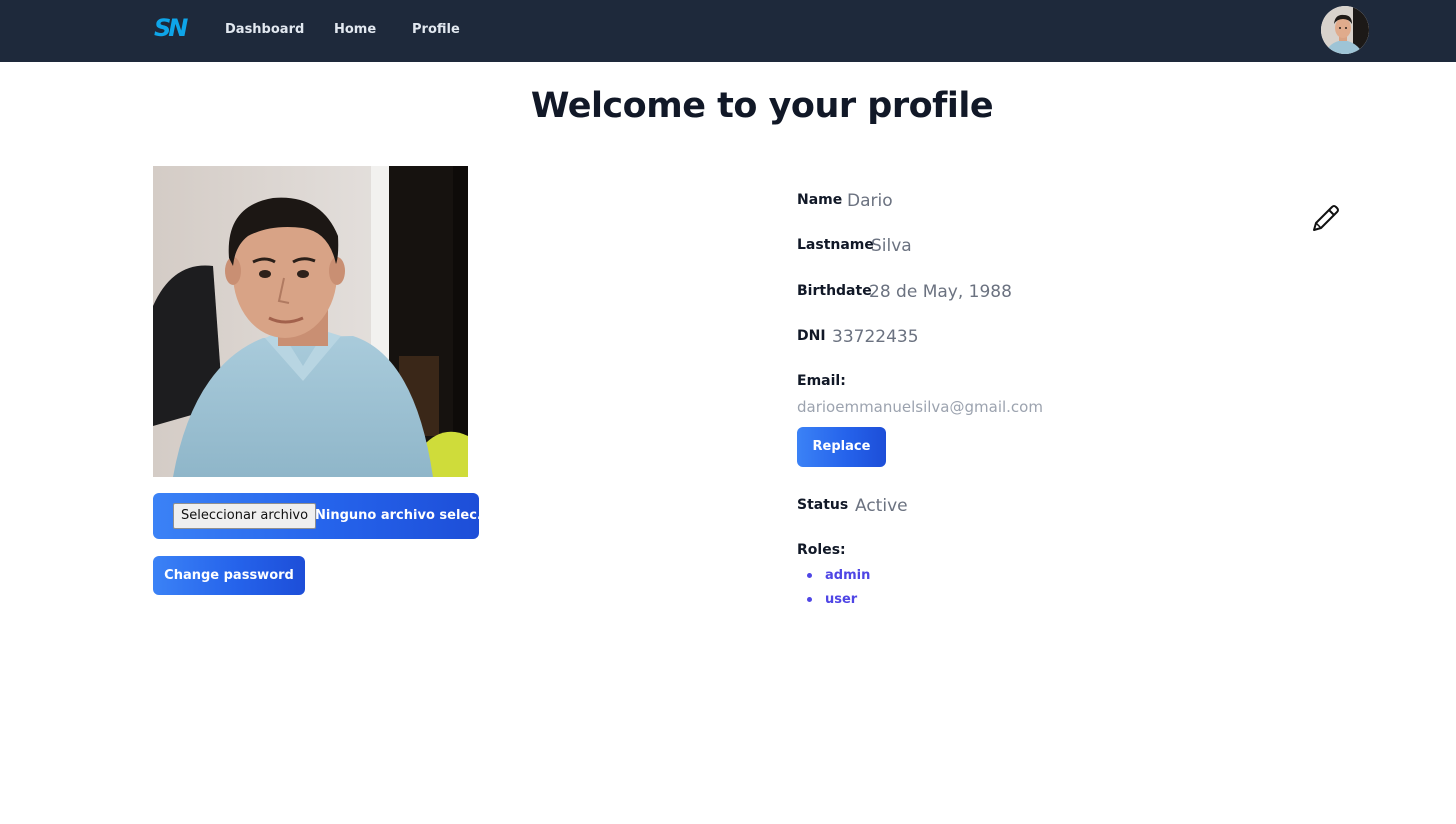  What do you see at coordinates (820, 200) in the screenshot?
I see `name-label: Name` at bounding box center [820, 200].